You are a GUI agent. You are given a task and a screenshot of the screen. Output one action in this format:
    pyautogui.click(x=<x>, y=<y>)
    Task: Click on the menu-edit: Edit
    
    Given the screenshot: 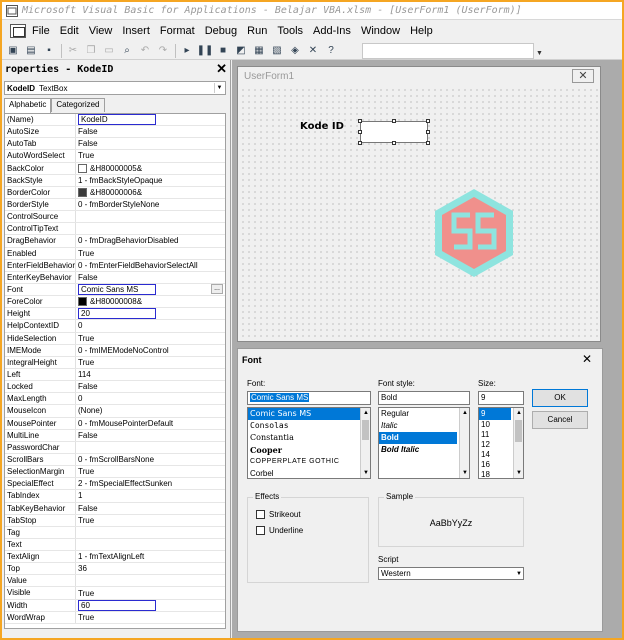 What is the action you would take?
    pyautogui.click(x=69, y=31)
    